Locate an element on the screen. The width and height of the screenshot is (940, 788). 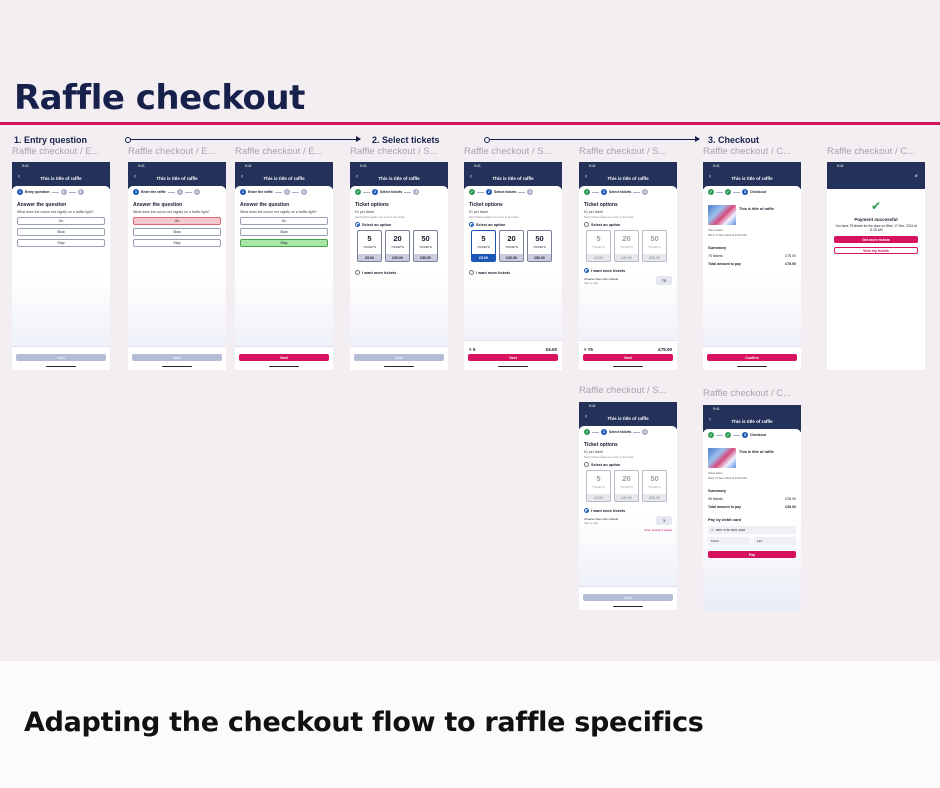
answer-option-correct: Stop is located at coordinates (284, 243).